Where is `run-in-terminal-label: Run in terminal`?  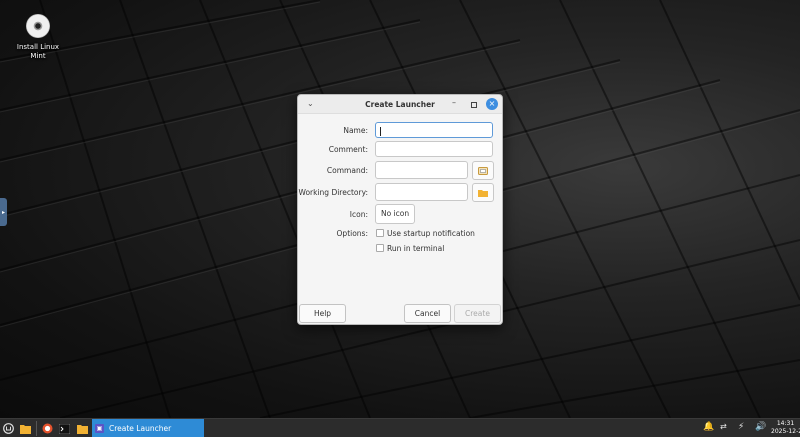
run-in-terminal-label: Run in terminal is located at coordinates (415, 248).